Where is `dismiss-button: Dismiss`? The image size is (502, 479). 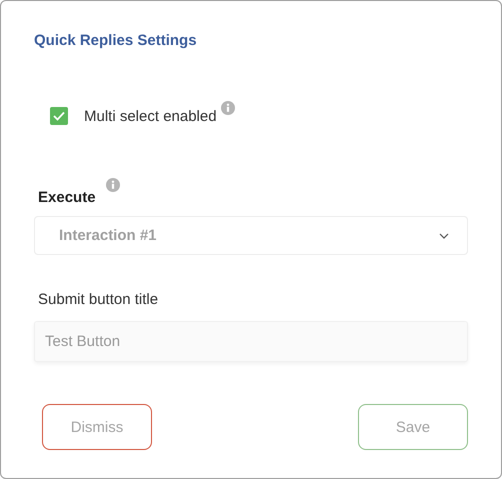
dismiss-button: Dismiss is located at coordinates (97, 427).